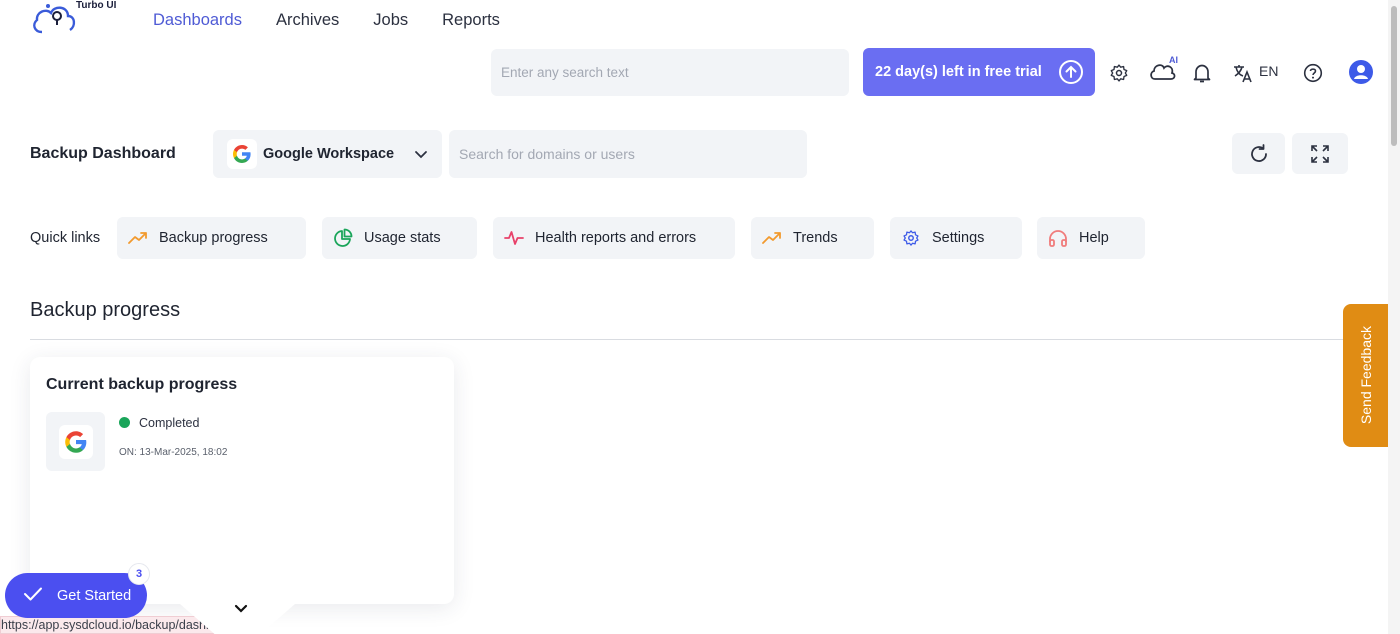  What do you see at coordinates (96, 5) in the screenshot?
I see `brand-name: Turbo UI` at bounding box center [96, 5].